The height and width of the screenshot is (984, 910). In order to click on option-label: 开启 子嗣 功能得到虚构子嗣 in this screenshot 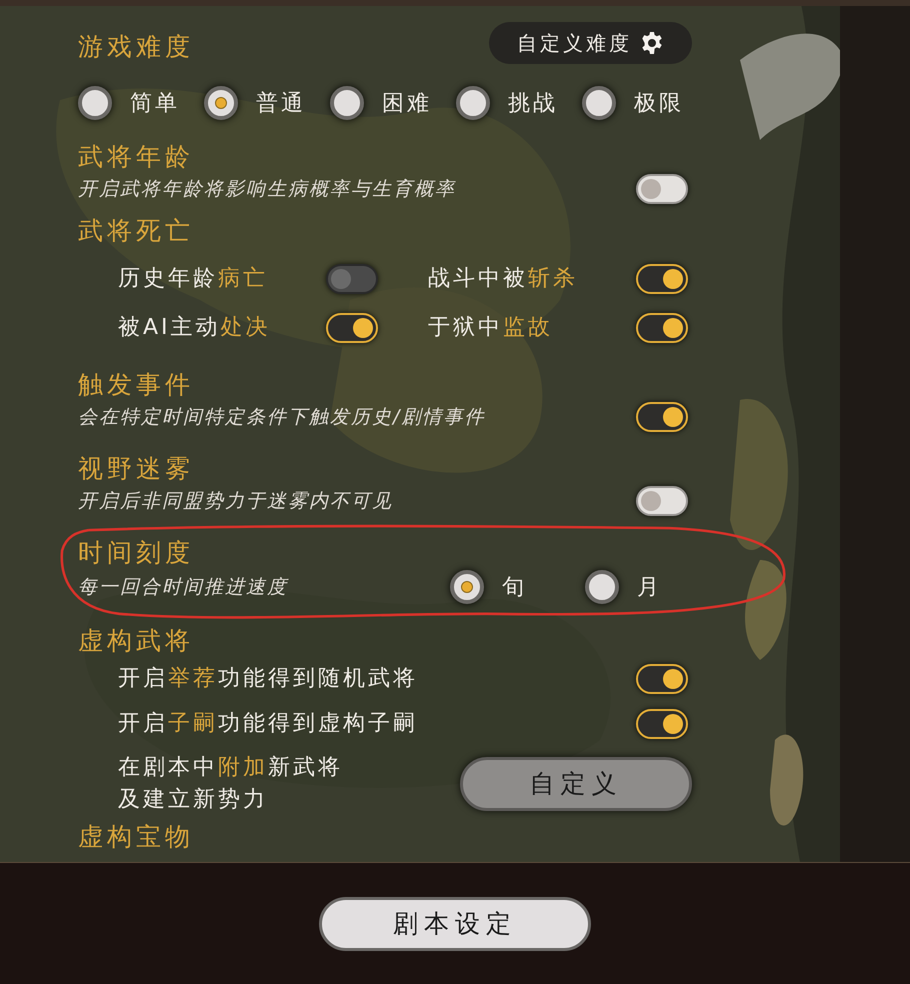, I will do `click(268, 724)`.